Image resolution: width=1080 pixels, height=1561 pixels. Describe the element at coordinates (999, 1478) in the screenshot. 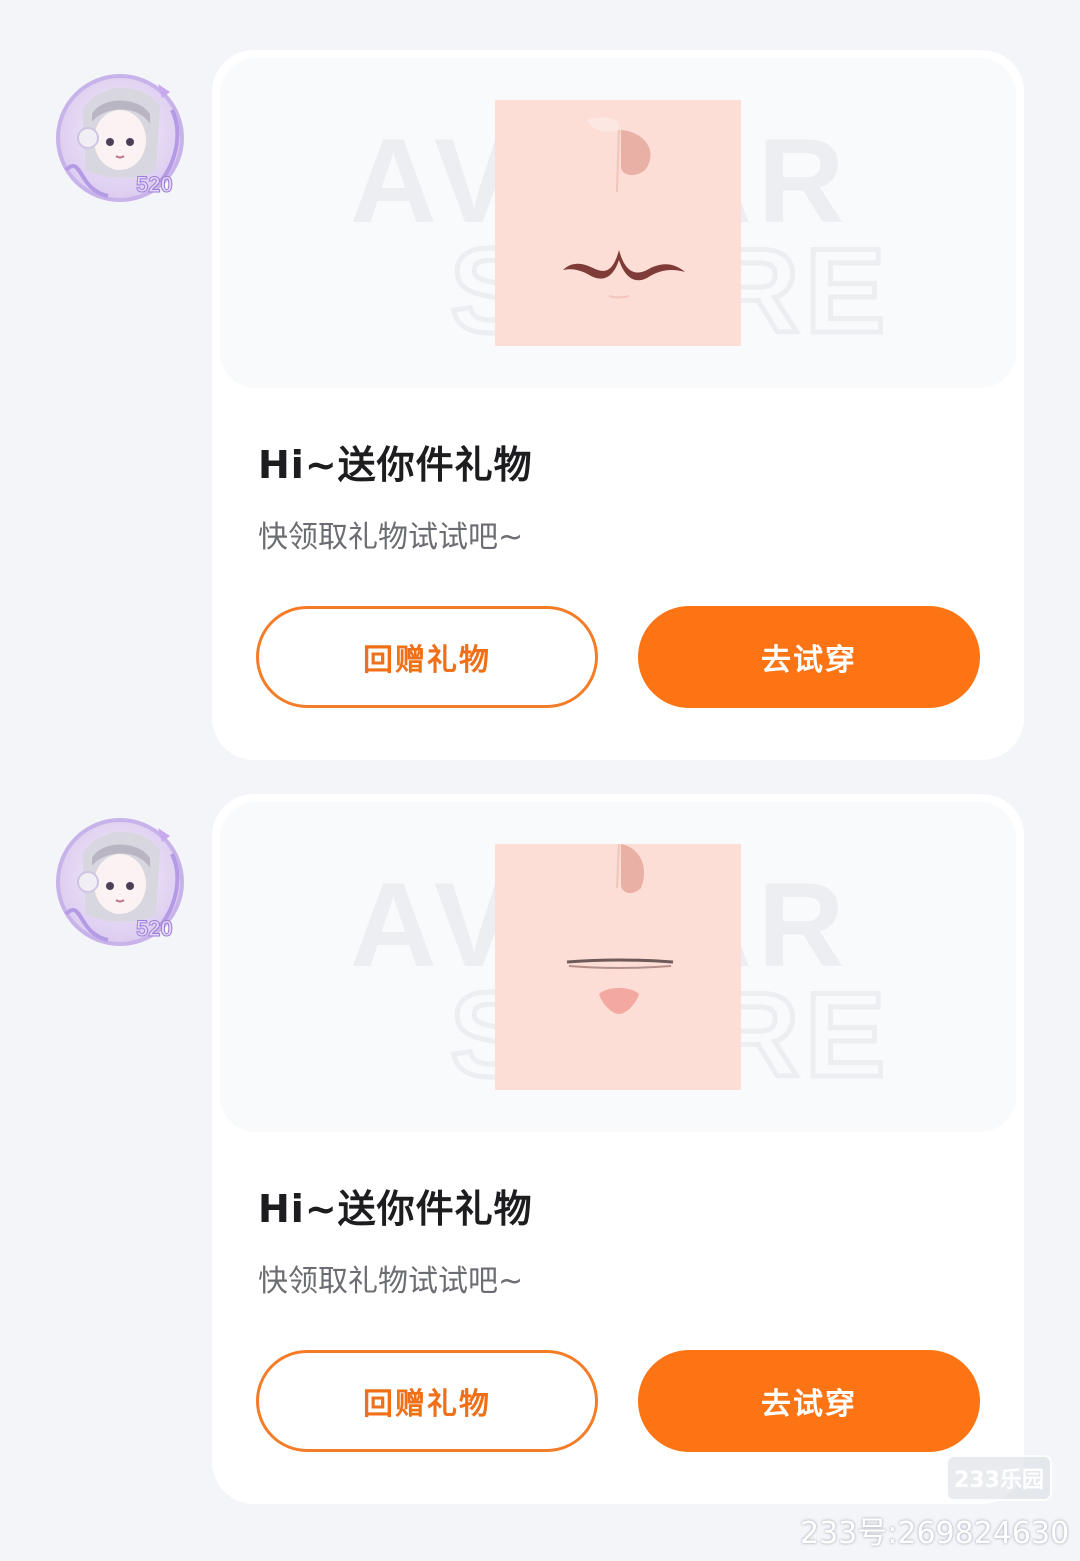

I see `site-logo-watermark: 233乐园` at that location.